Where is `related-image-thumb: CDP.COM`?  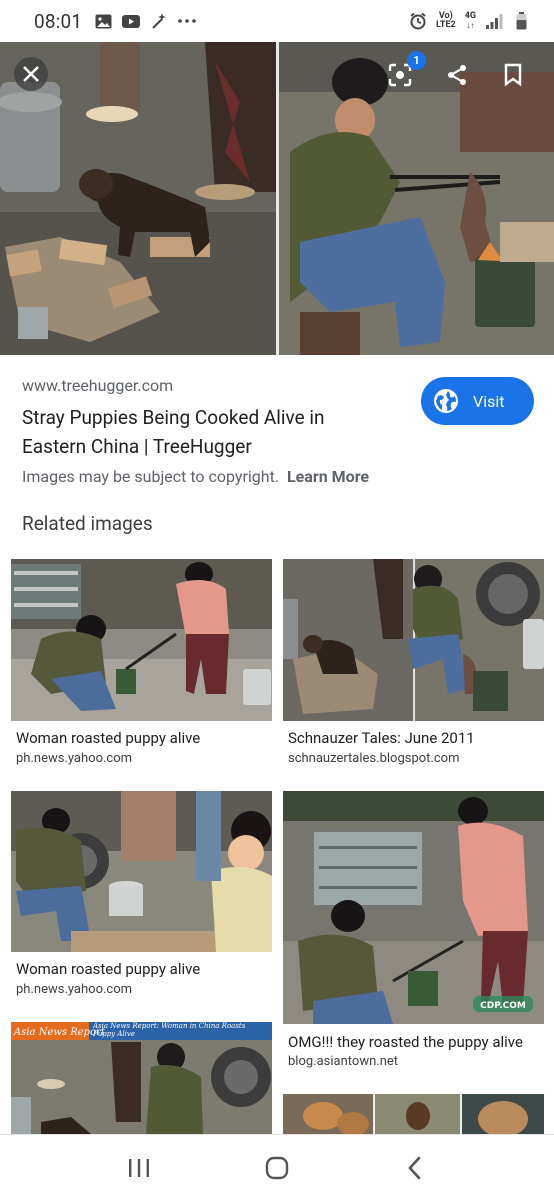
related-image-thumb: CDP.COM is located at coordinates (413, 907).